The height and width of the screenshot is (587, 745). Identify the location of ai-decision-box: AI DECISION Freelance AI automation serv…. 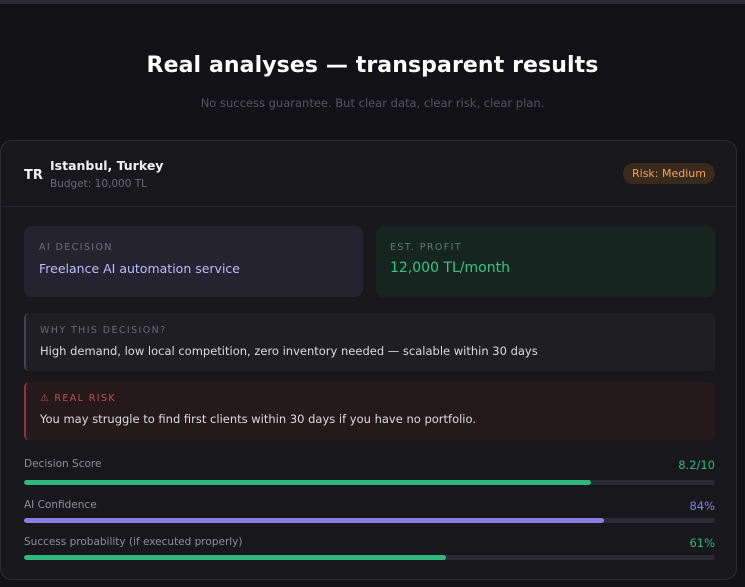
(193, 261).